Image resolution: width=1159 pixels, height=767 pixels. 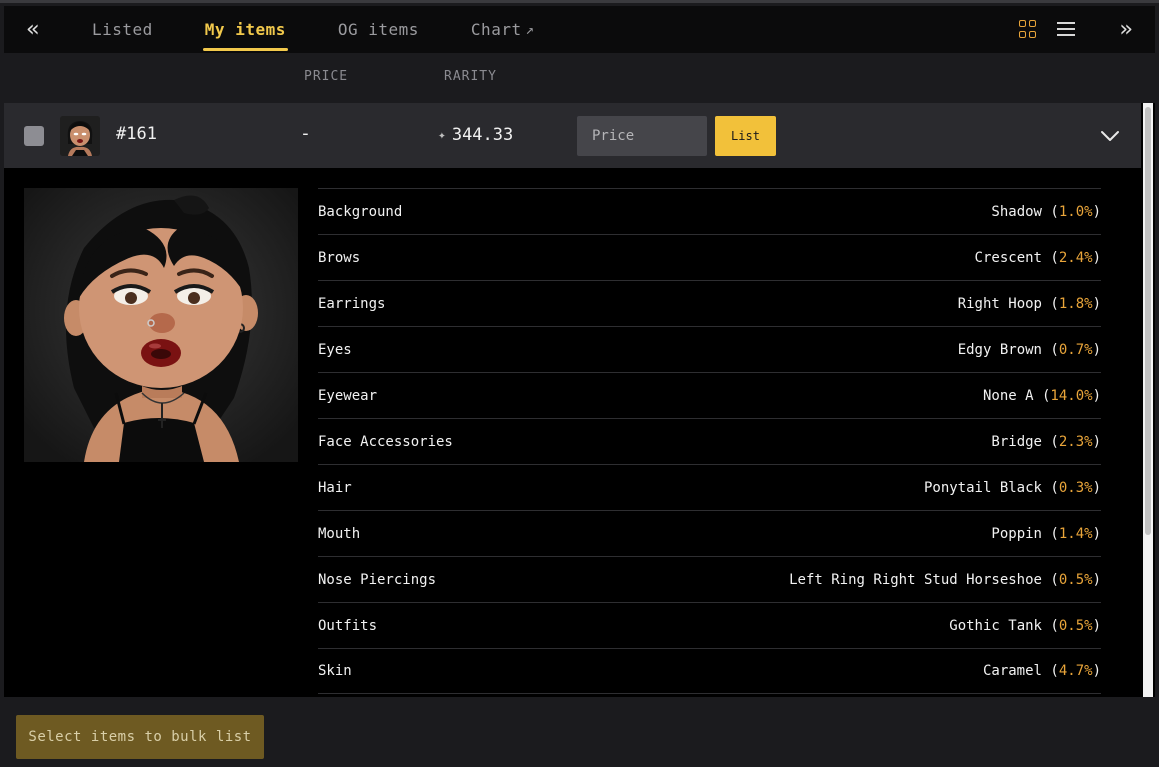 What do you see at coordinates (1075, 441) in the screenshot?
I see `trait-percent: 2.3%` at bounding box center [1075, 441].